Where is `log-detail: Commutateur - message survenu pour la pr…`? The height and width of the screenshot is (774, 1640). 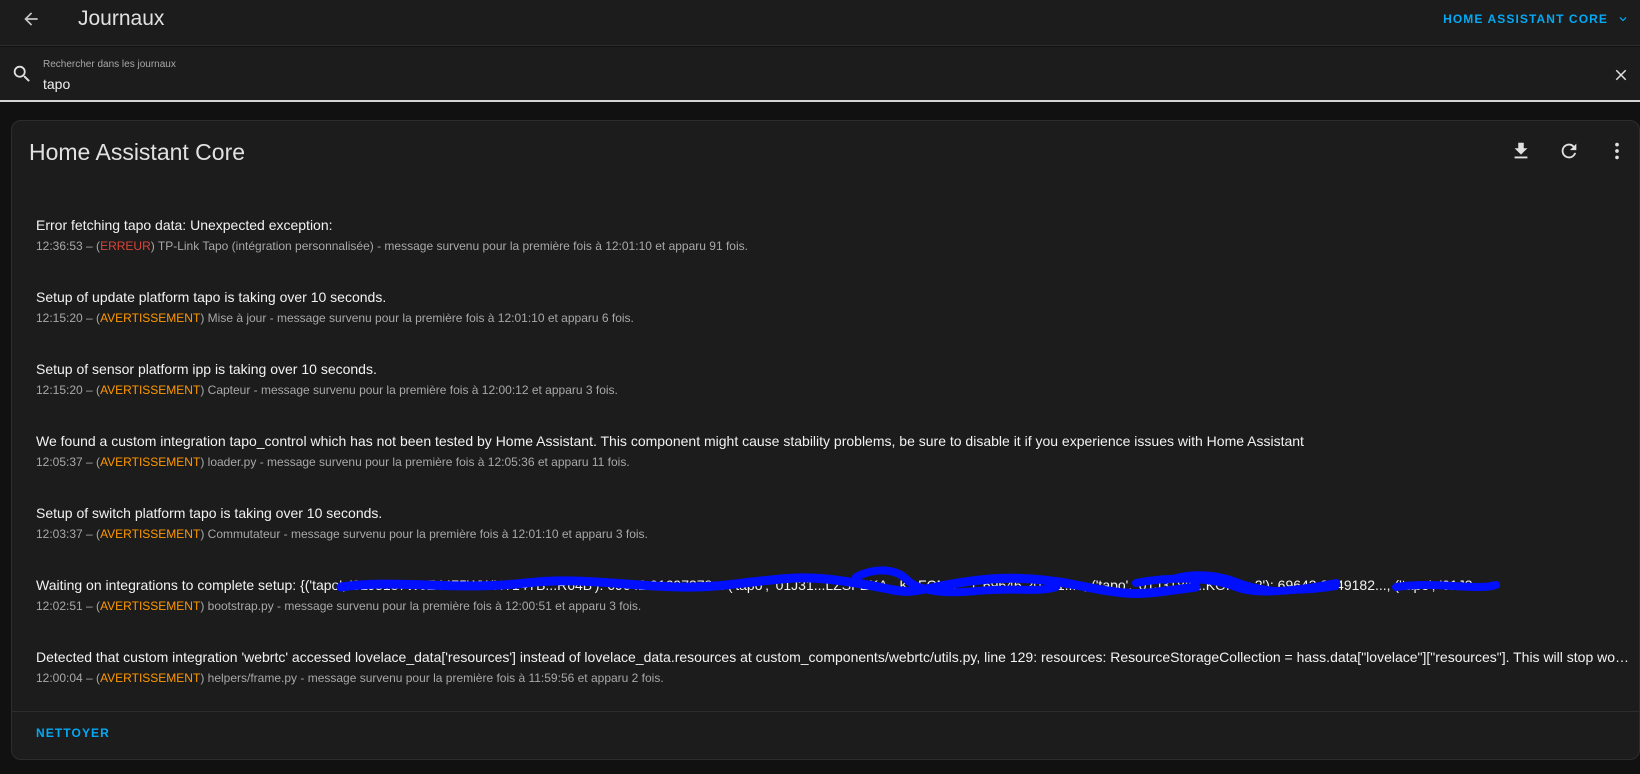
log-detail: Commutateur - message survenu pour la pr… is located at coordinates (427, 534).